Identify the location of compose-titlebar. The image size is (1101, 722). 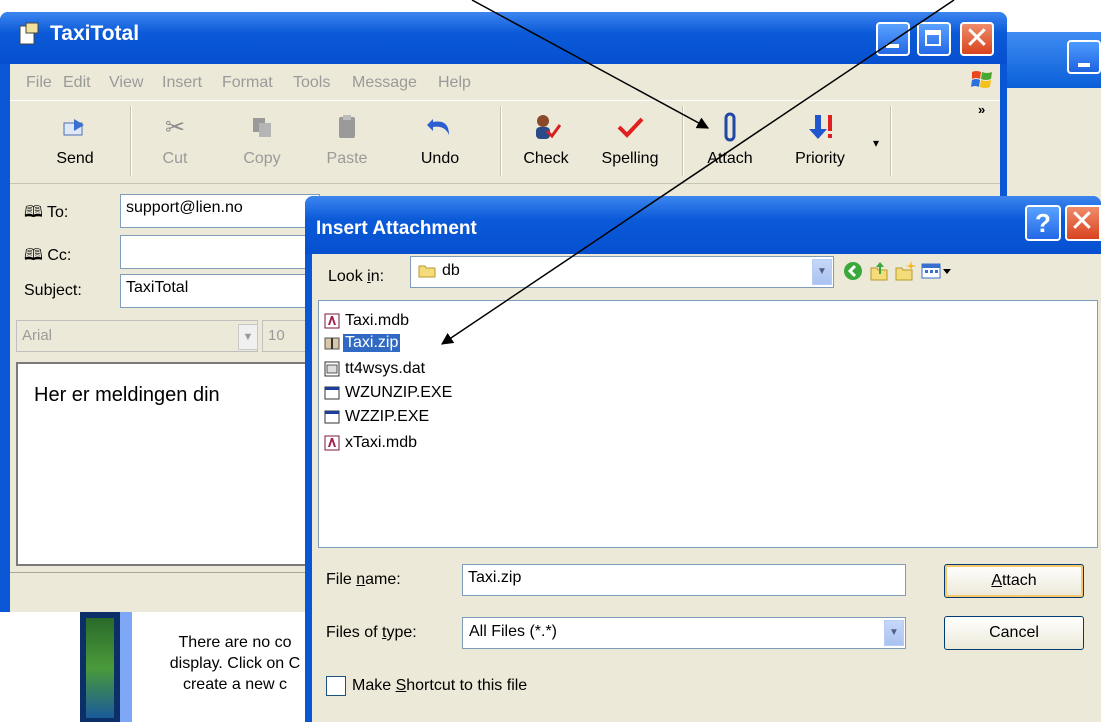
(503, 38).